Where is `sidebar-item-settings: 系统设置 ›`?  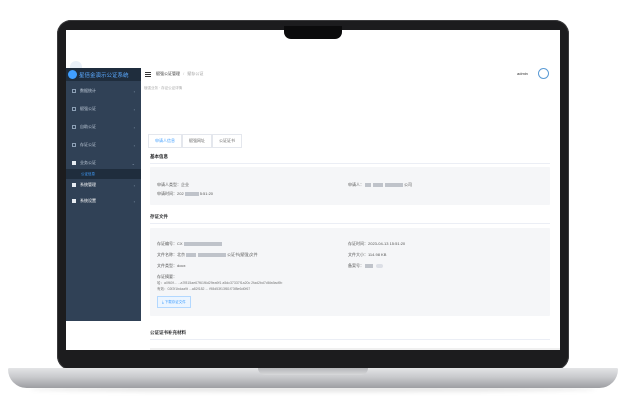 sidebar-item-settings: 系统设置 › is located at coordinates (103, 201).